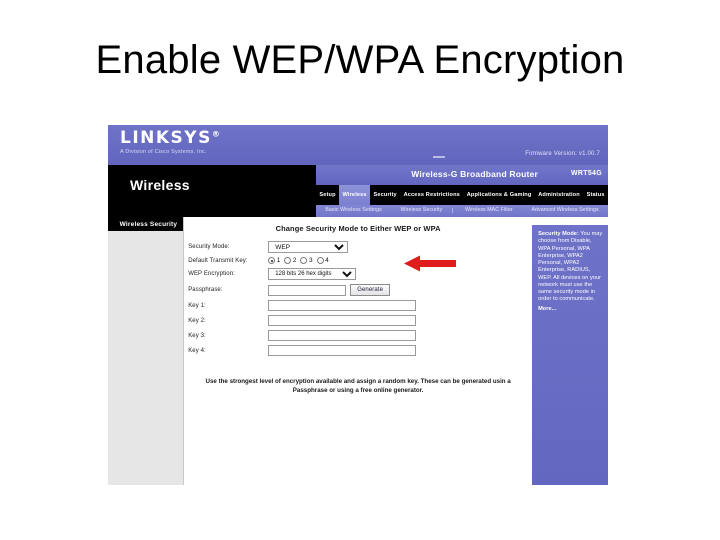  Describe the element at coordinates (278, 260) in the screenshot. I see `radio-label-1: 1` at that location.